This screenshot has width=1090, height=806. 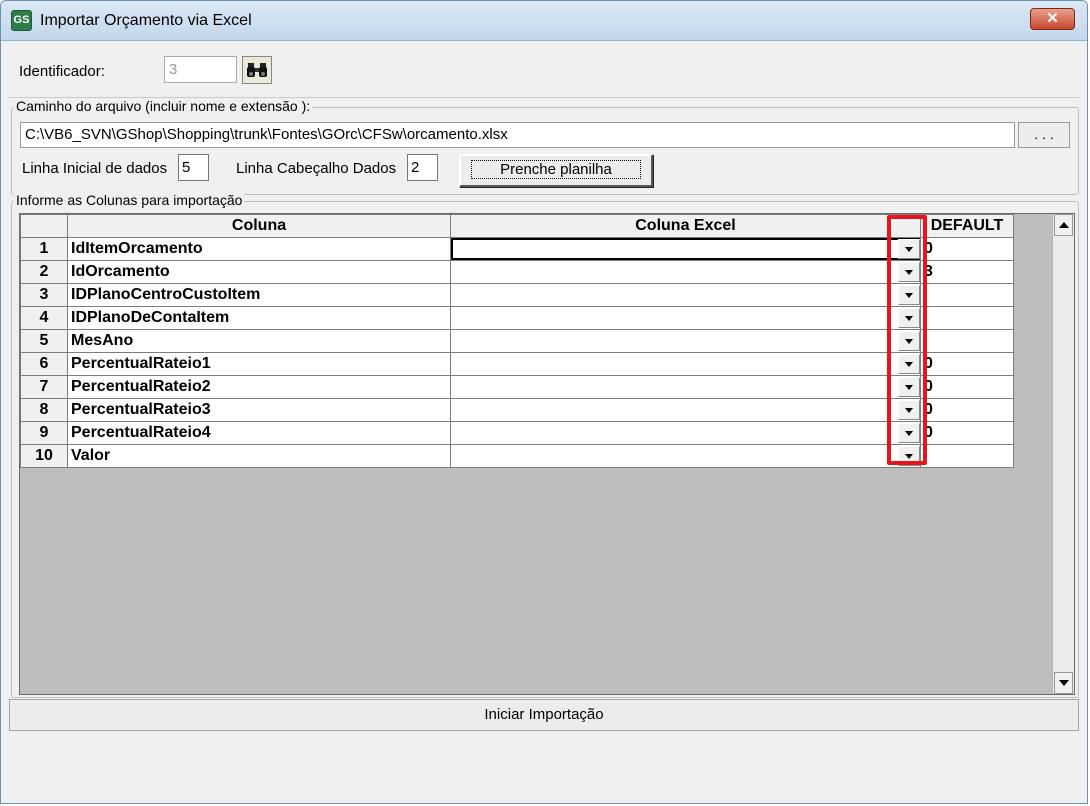 I want to click on table-row: 7 PercentualRateio2 0, so click(x=517, y=387).